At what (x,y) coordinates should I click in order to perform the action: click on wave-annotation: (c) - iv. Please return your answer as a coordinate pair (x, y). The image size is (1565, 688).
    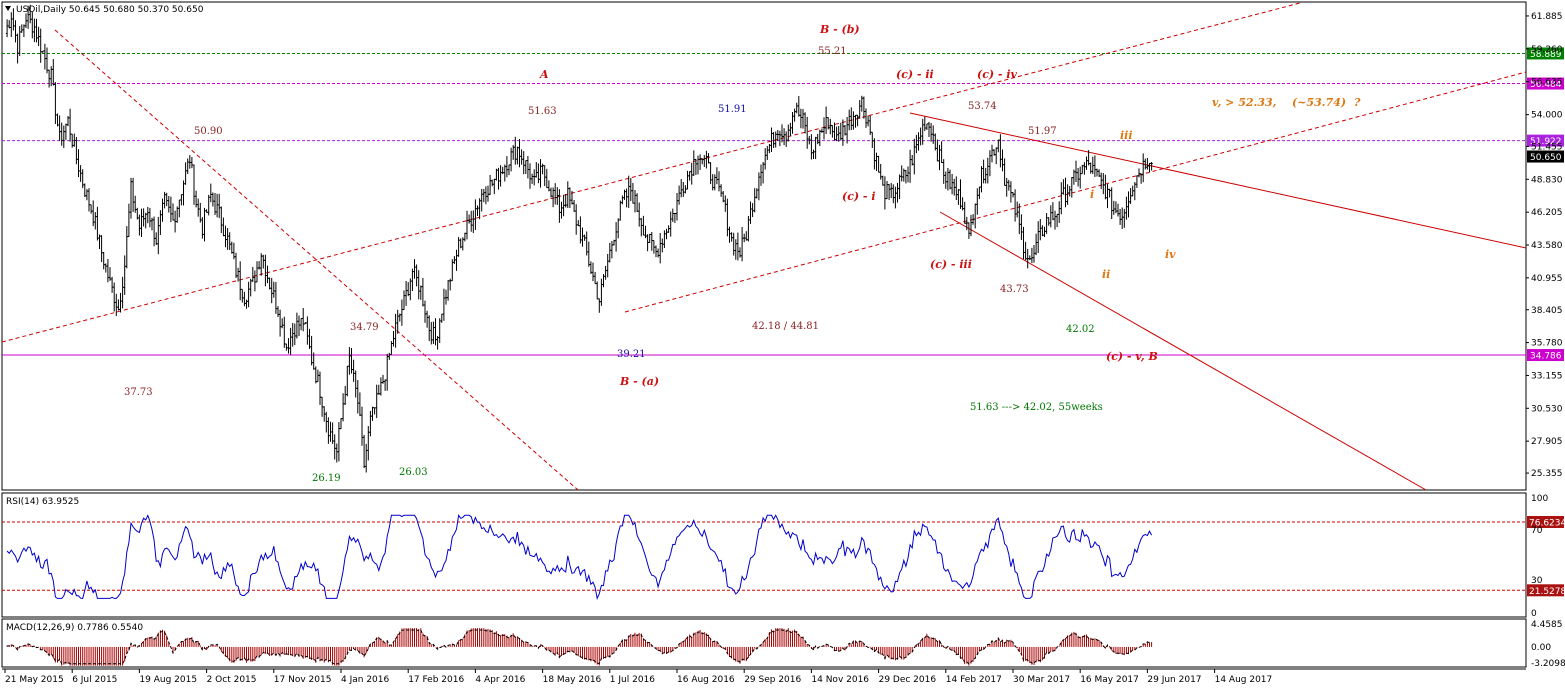
    Looking at the image, I should click on (997, 74).